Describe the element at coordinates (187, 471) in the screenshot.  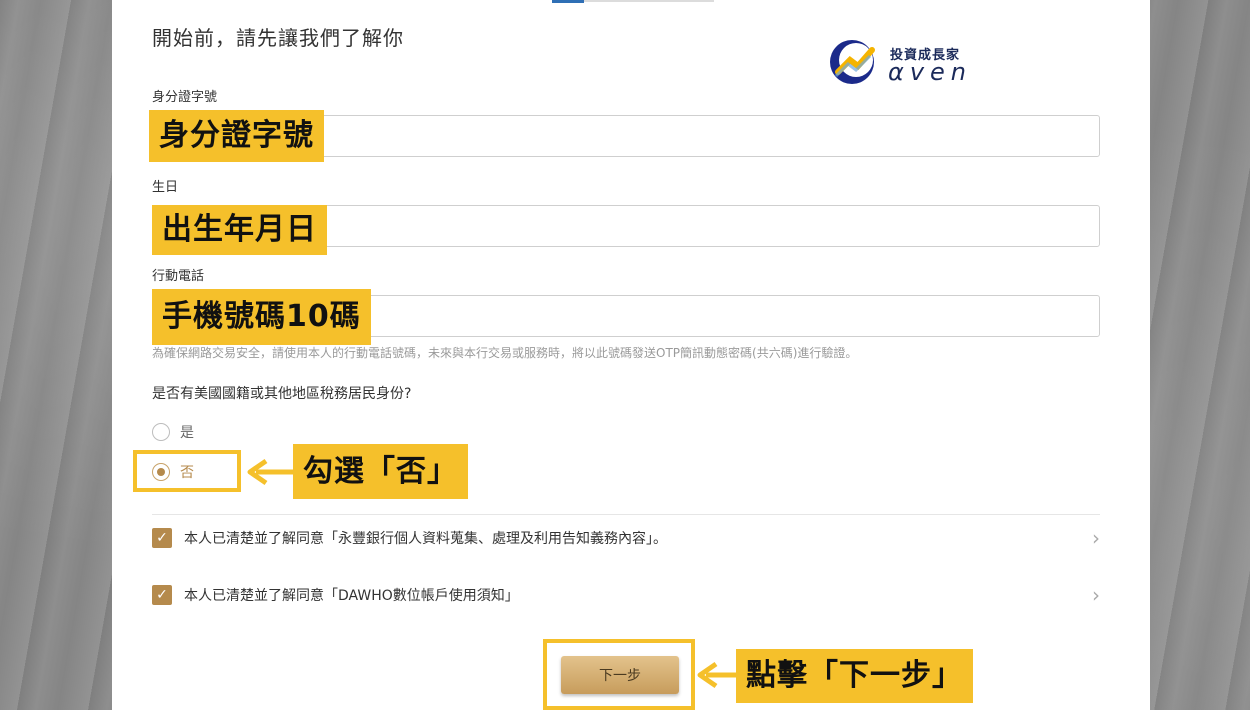
I see `highlight-radio-no` at that location.